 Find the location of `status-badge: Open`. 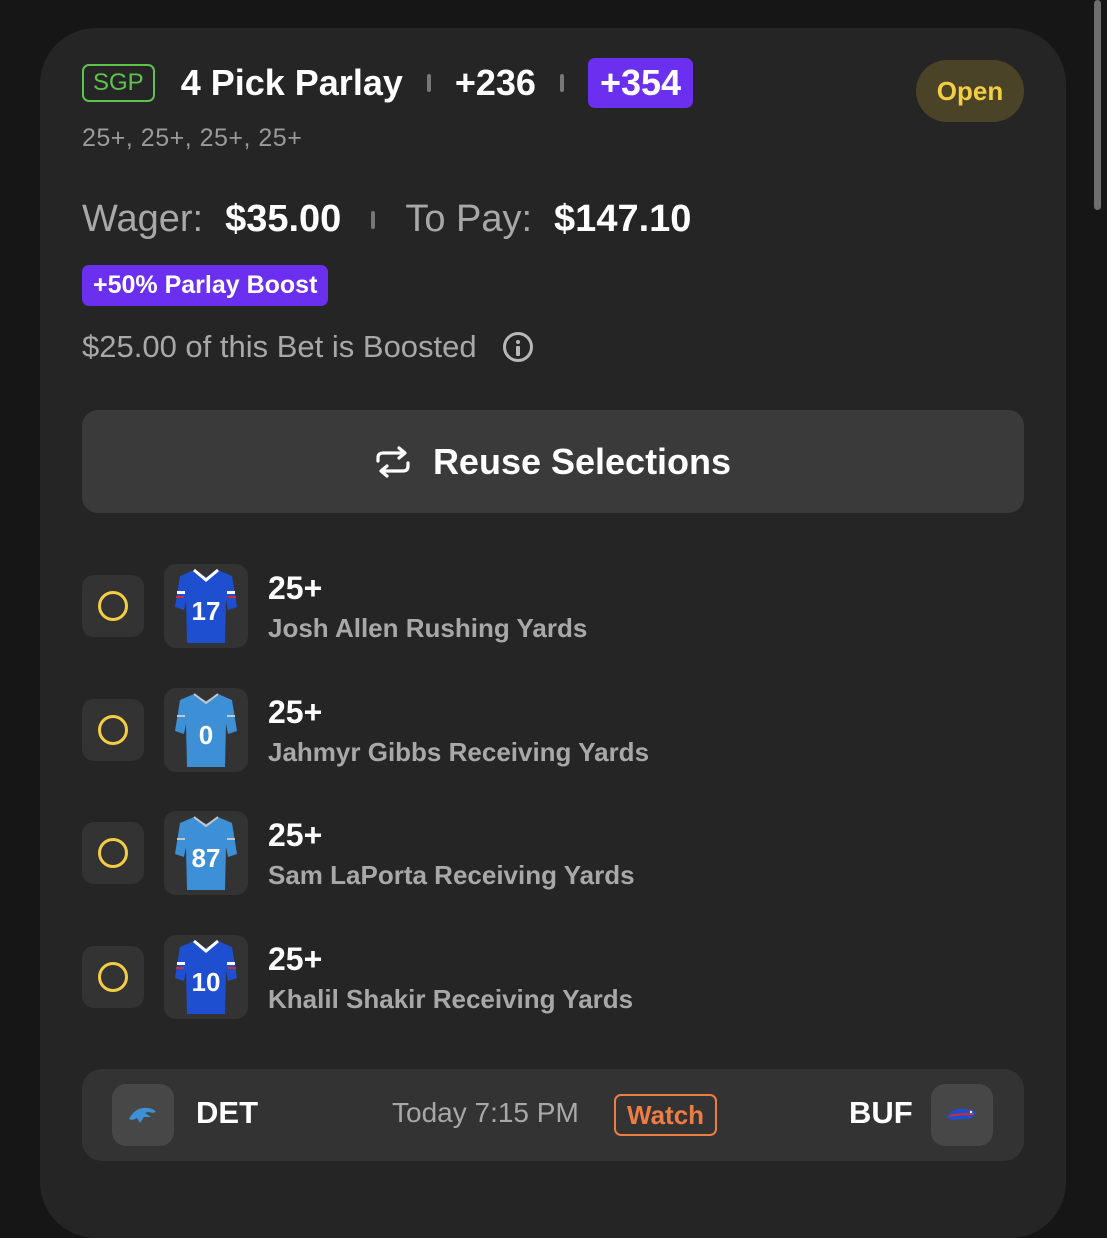

status-badge: Open is located at coordinates (970, 91).